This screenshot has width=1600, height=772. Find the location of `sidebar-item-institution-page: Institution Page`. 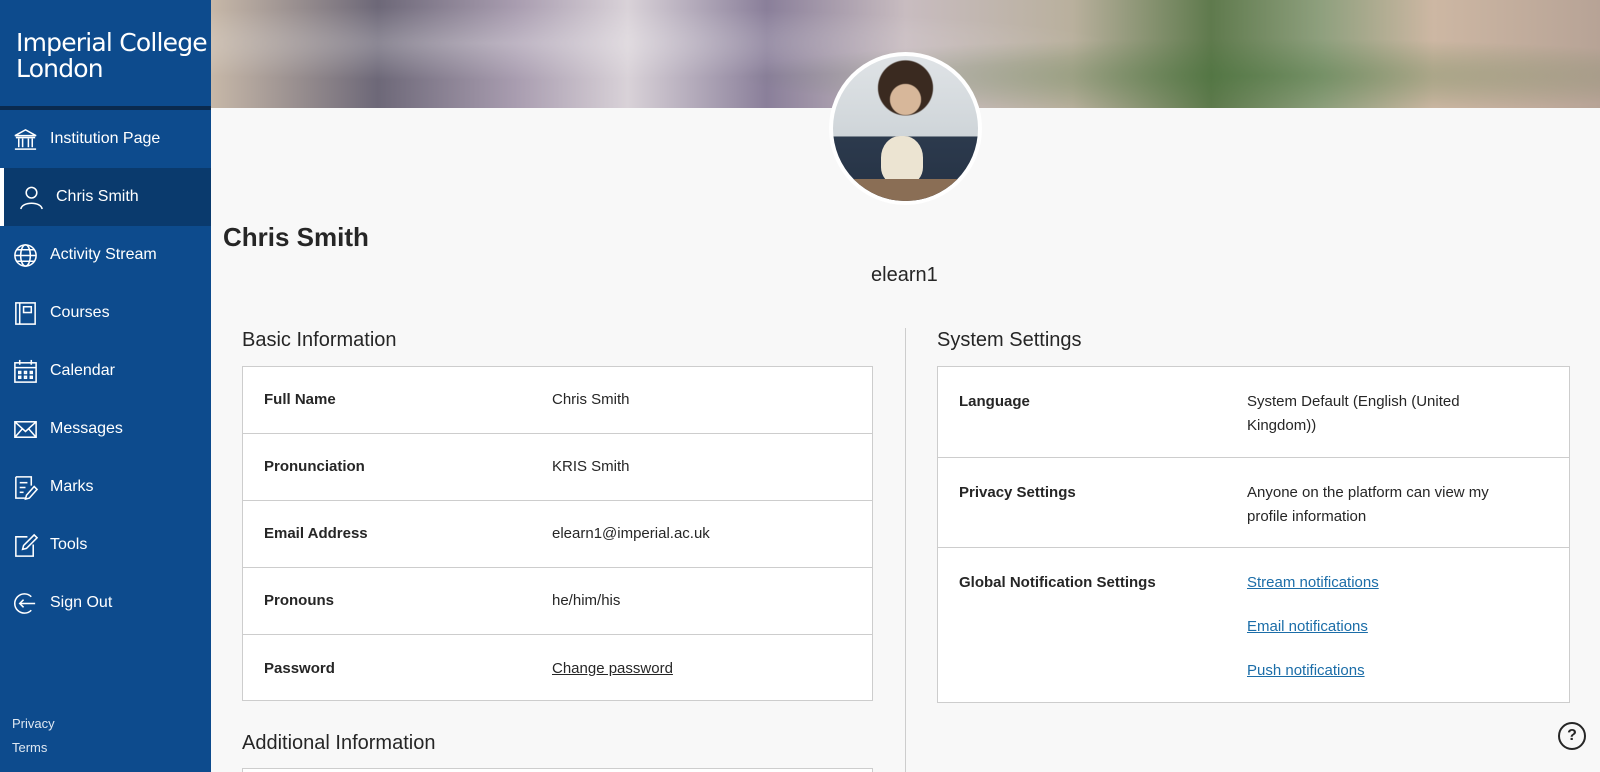

sidebar-item-institution-page: Institution Page is located at coordinates (105, 139).